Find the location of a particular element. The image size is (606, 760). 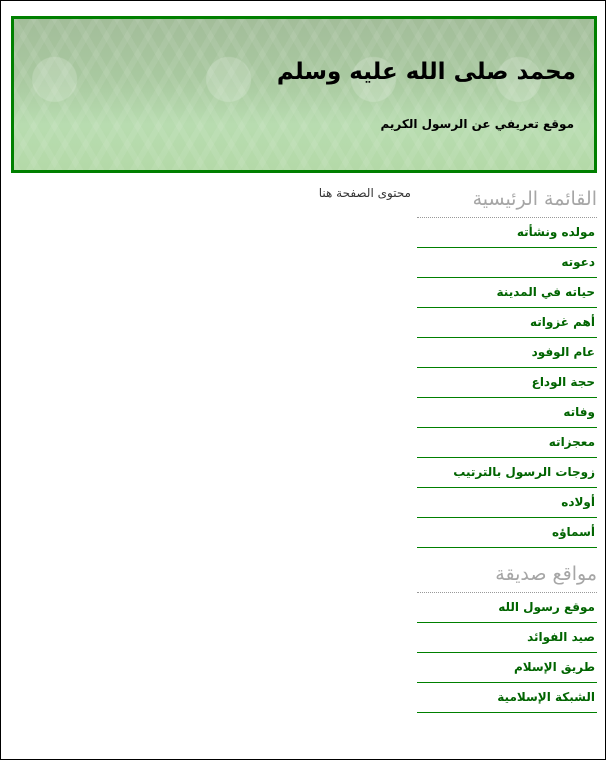

menu-link-dawah: دعوته is located at coordinates (507, 262).